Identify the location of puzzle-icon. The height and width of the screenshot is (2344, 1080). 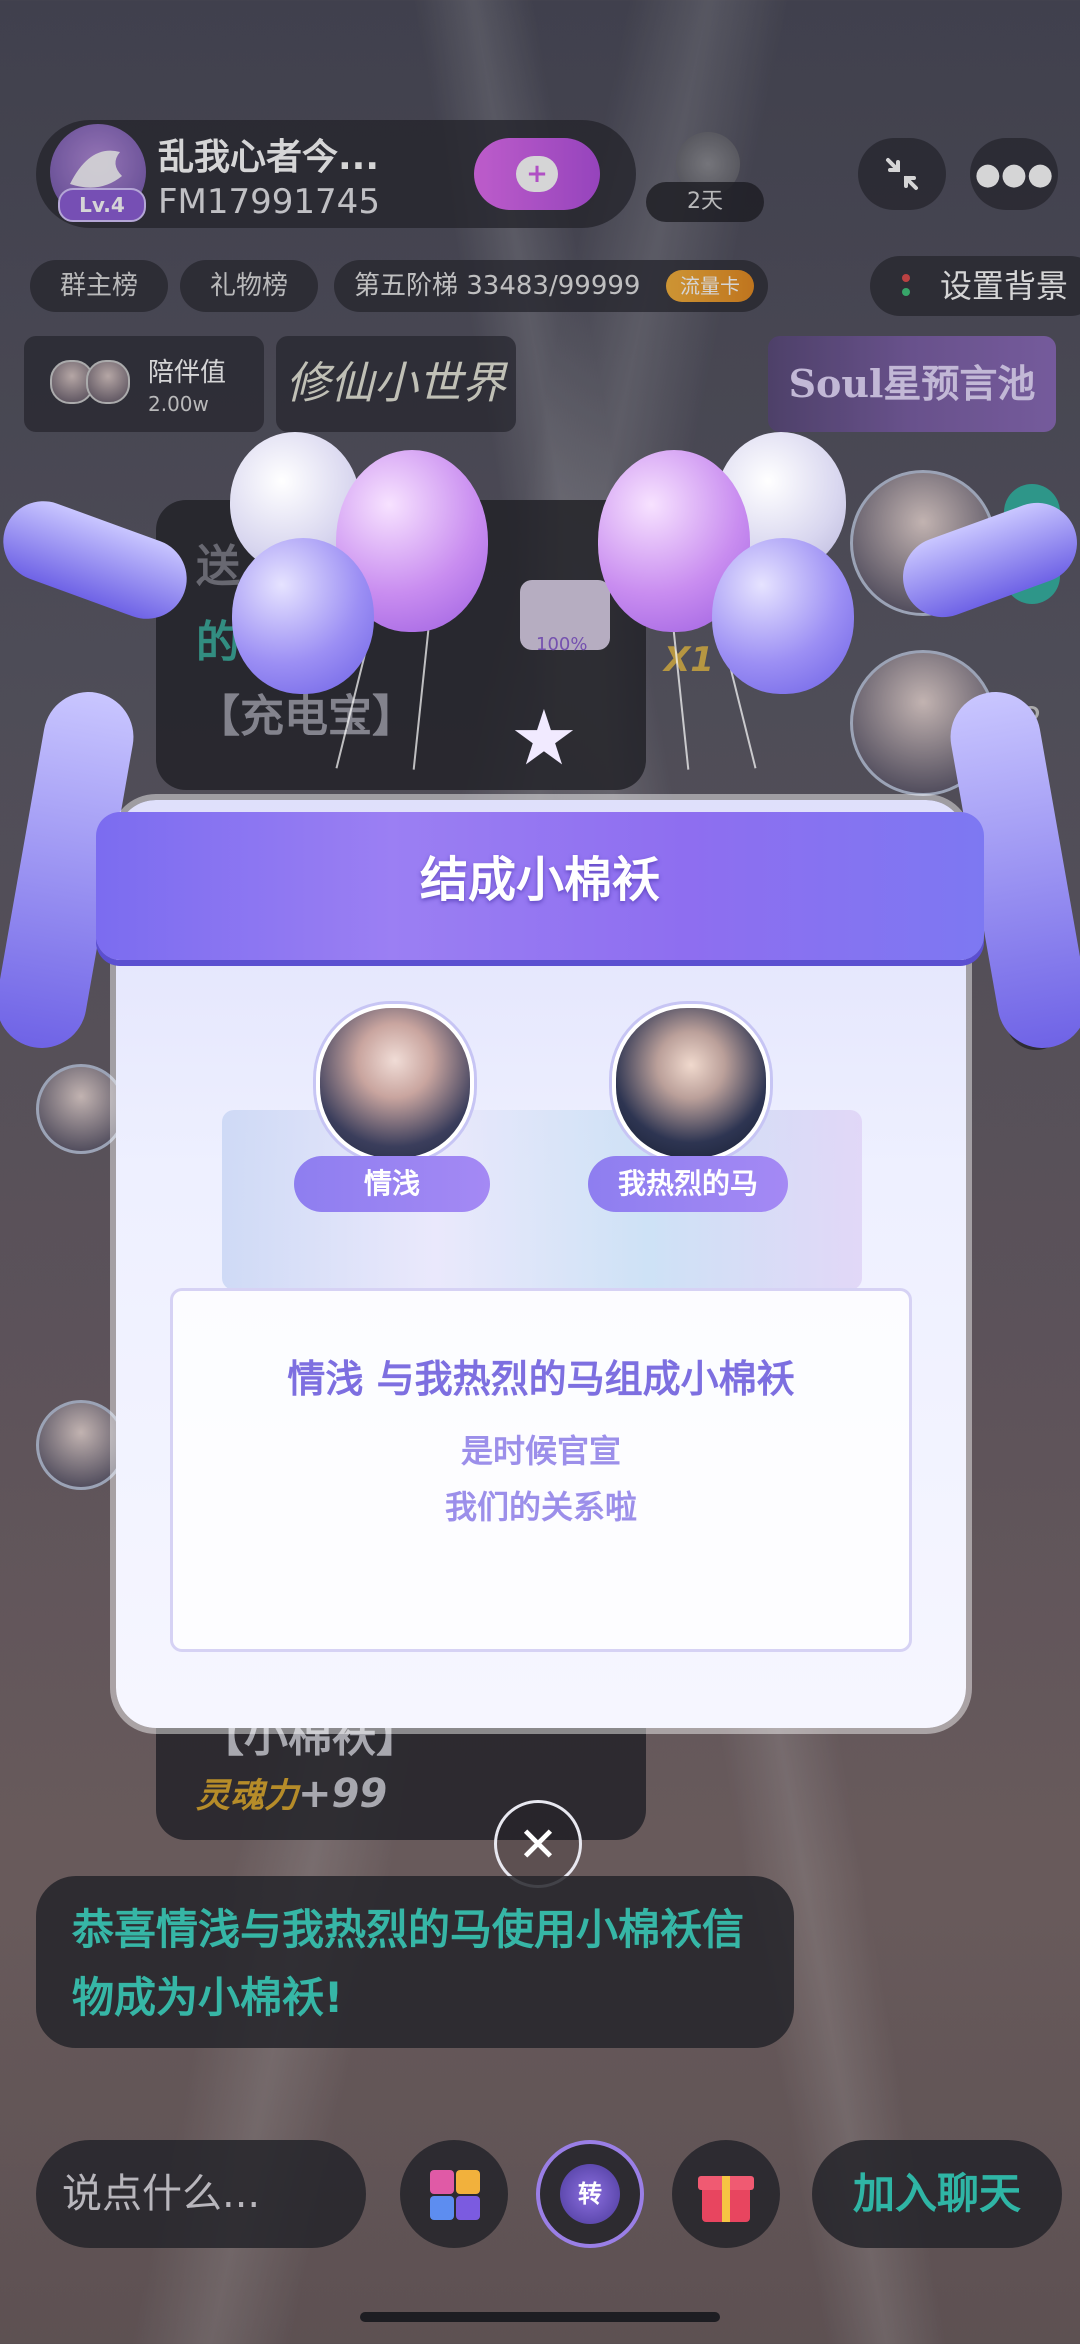
(455, 2195).